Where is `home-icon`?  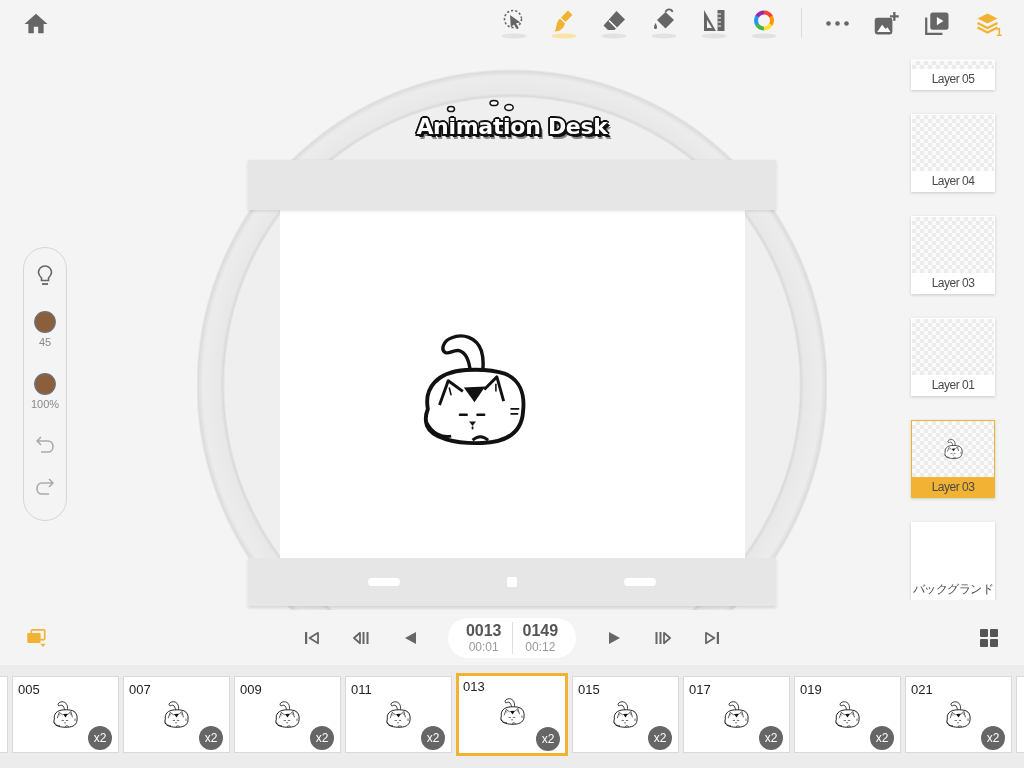
home-icon is located at coordinates (36, 23).